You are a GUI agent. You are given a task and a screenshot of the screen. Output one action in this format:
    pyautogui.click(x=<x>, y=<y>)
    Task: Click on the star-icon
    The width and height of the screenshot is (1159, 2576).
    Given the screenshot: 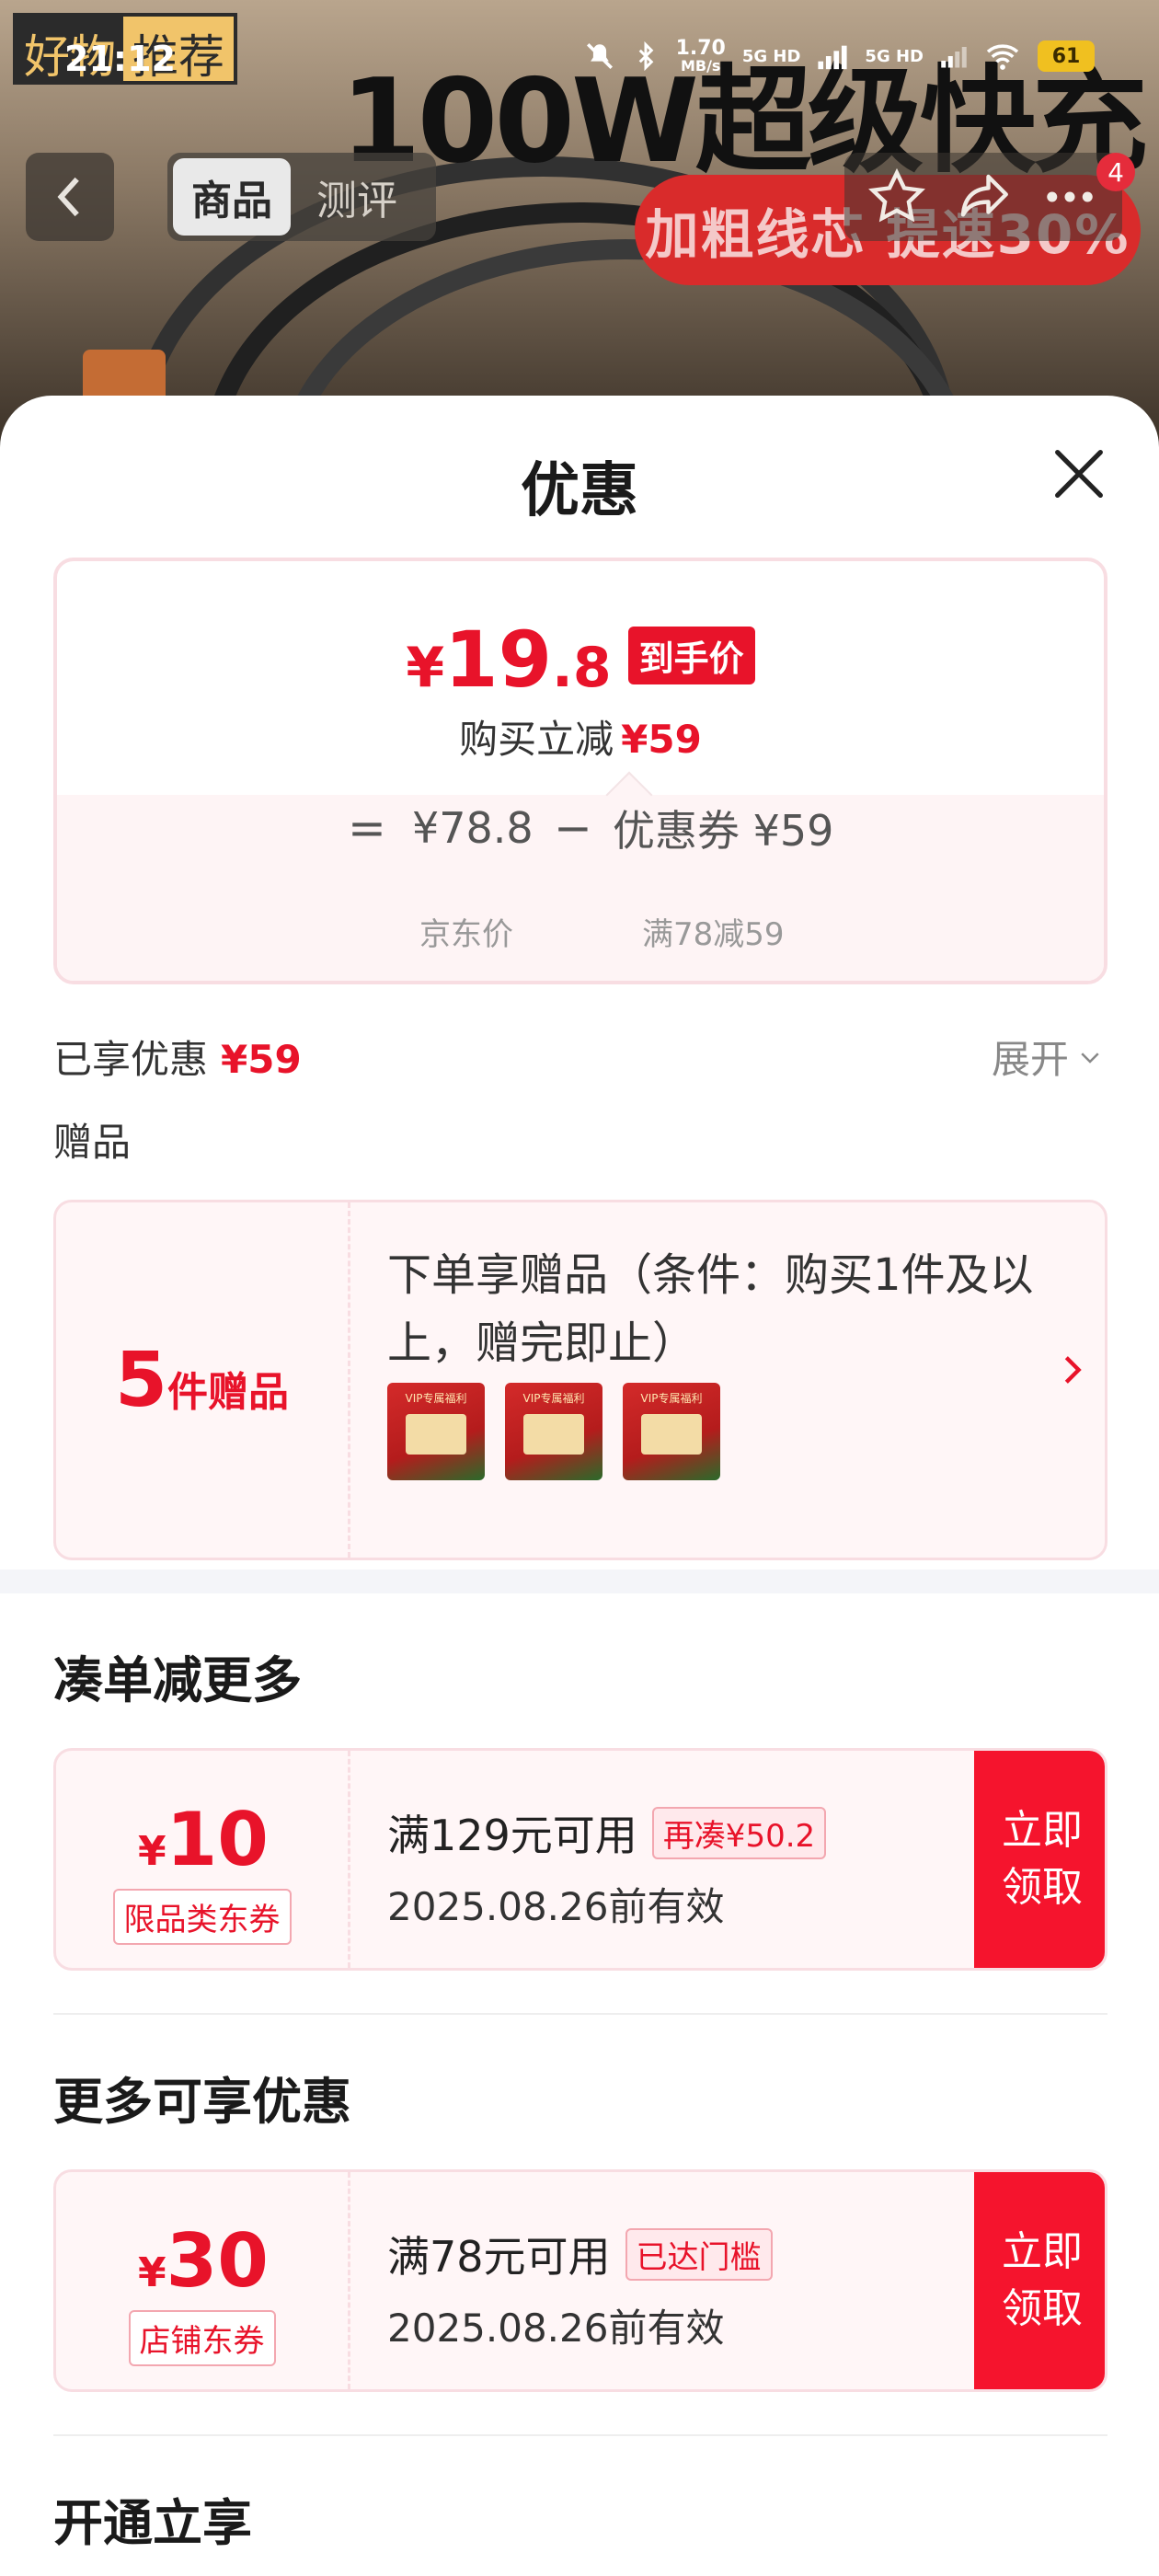 What is the action you would take?
    pyautogui.click(x=896, y=197)
    